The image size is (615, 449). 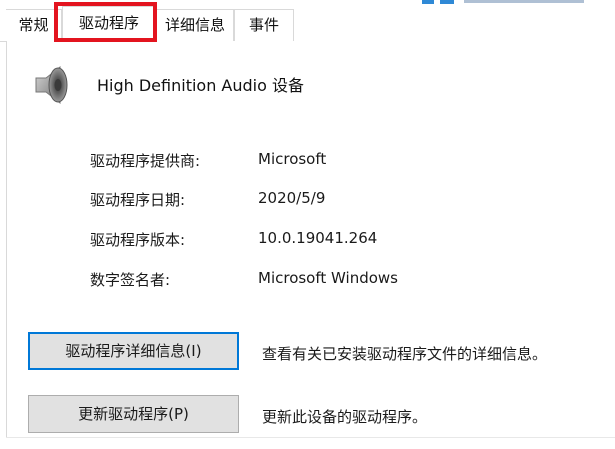 What do you see at coordinates (292, 198) in the screenshot?
I see `driver-date-value: 2020/5/9` at bounding box center [292, 198].